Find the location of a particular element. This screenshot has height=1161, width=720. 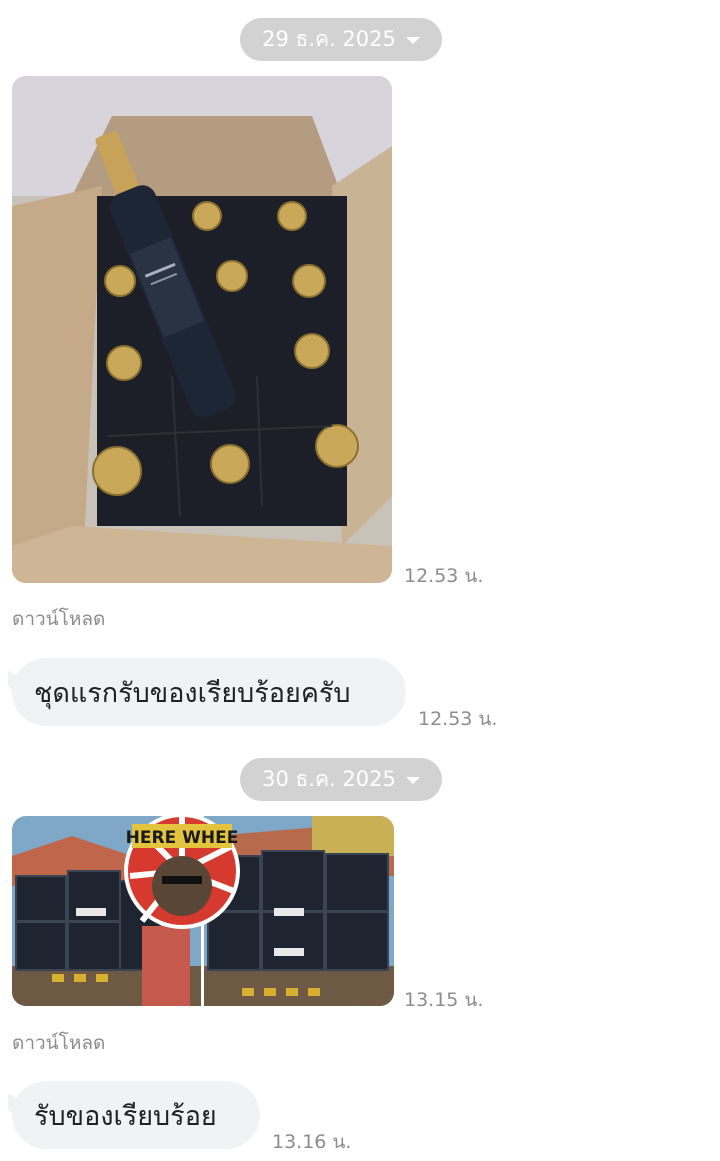

stacked-boxes-photo: HERE WHEE is located at coordinates (203, 911).